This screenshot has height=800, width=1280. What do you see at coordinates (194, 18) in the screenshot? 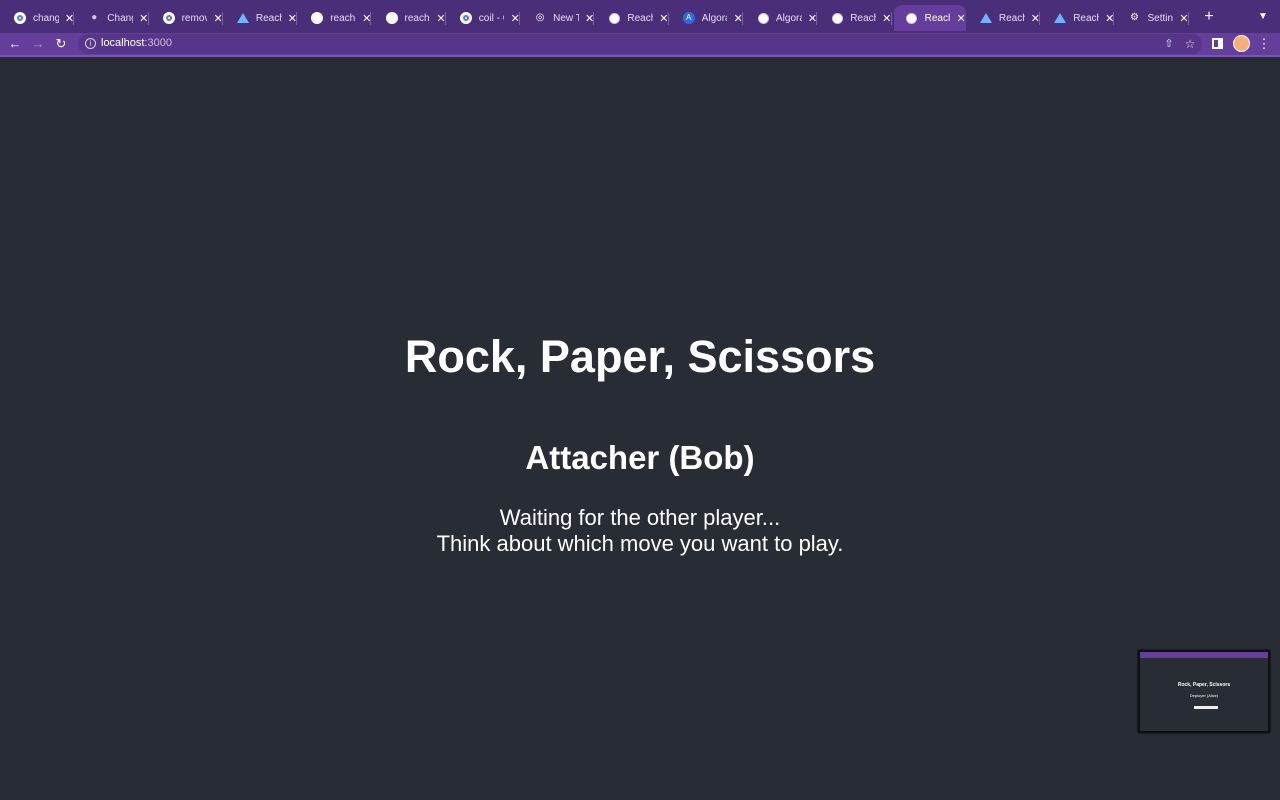
I see `tab-label: remove` at bounding box center [194, 18].